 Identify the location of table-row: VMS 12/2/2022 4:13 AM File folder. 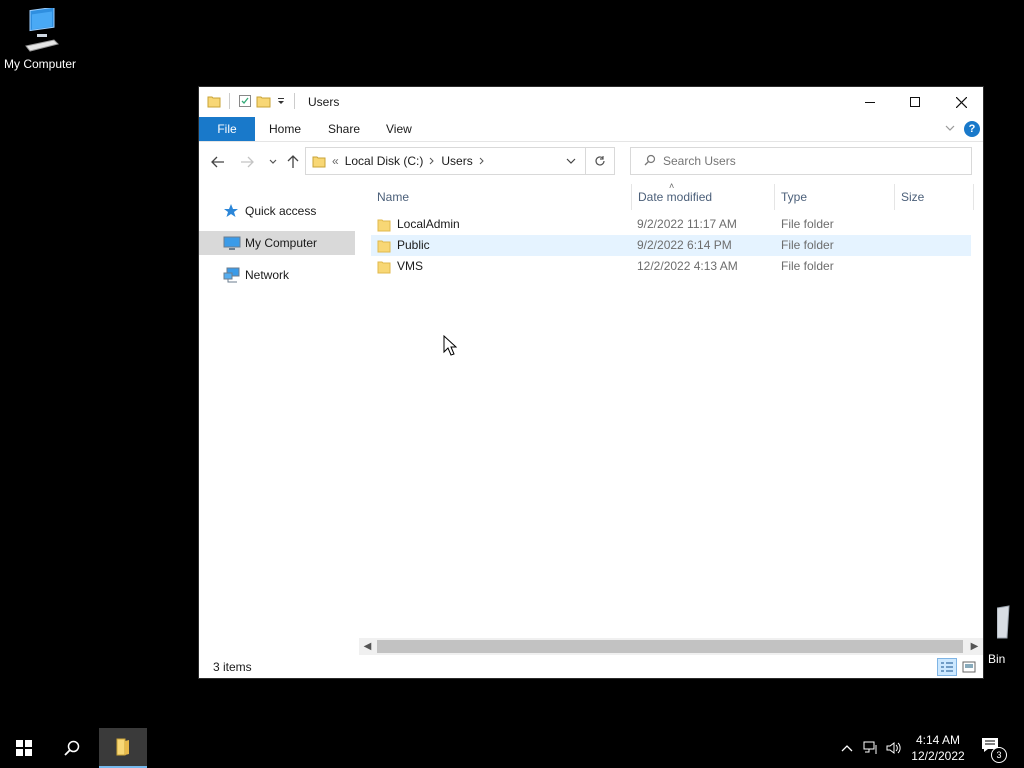
(671, 266).